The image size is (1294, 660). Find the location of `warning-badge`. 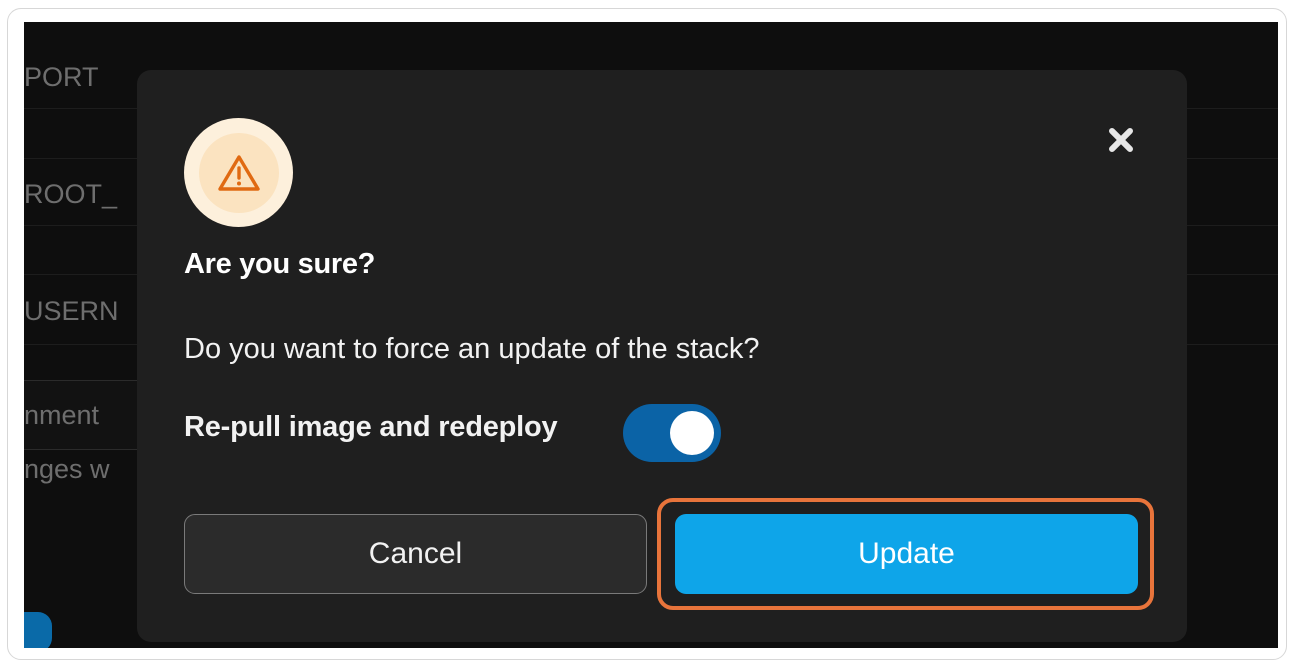

warning-badge is located at coordinates (238, 172).